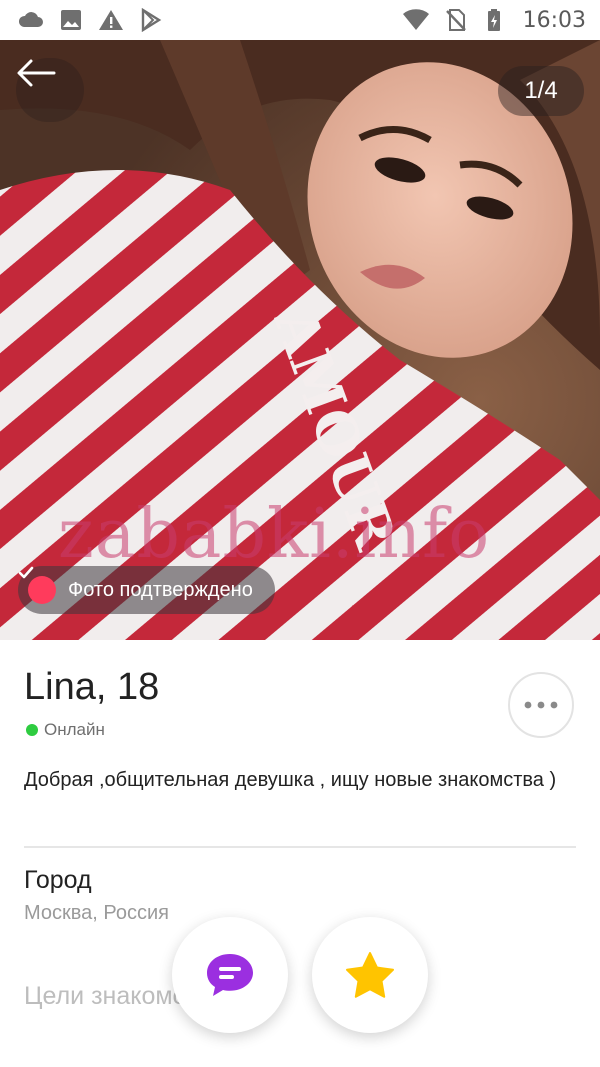 This screenshot has height=1067, width=600. What do you see at coordinates (151, 20) in the screenshot?
I see `play-store-icon` at bounding box center [151, 20].